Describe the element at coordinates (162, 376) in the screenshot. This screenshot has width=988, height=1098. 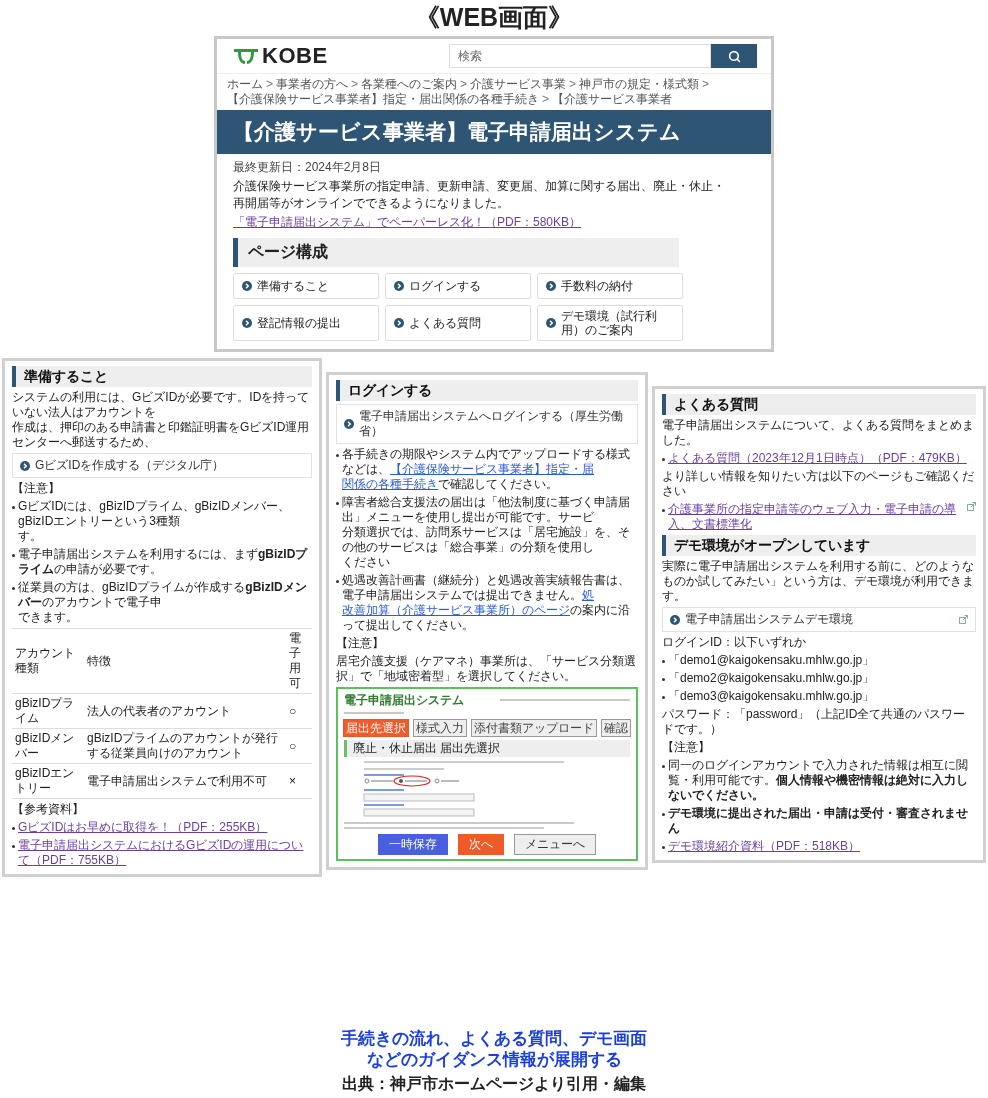
I see `section-heading: 準備すること` at that location.